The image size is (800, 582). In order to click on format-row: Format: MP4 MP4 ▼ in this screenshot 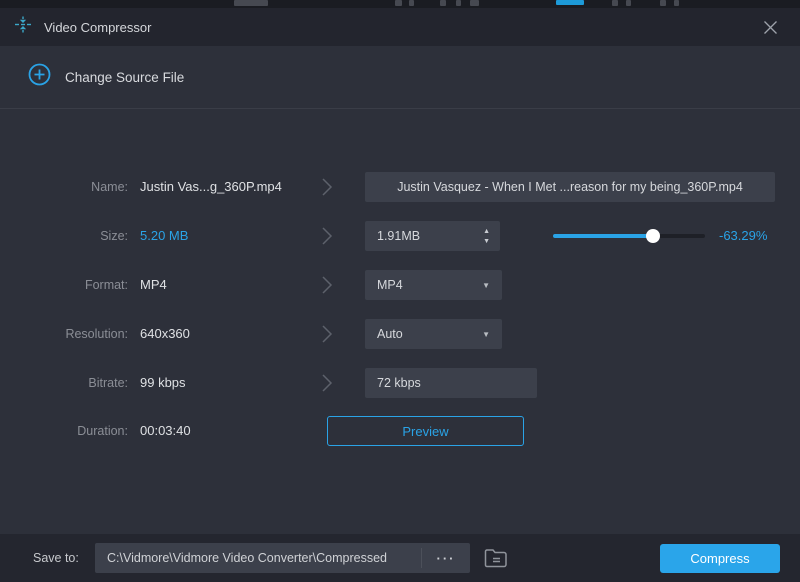, I will do `click(400, 285)`.